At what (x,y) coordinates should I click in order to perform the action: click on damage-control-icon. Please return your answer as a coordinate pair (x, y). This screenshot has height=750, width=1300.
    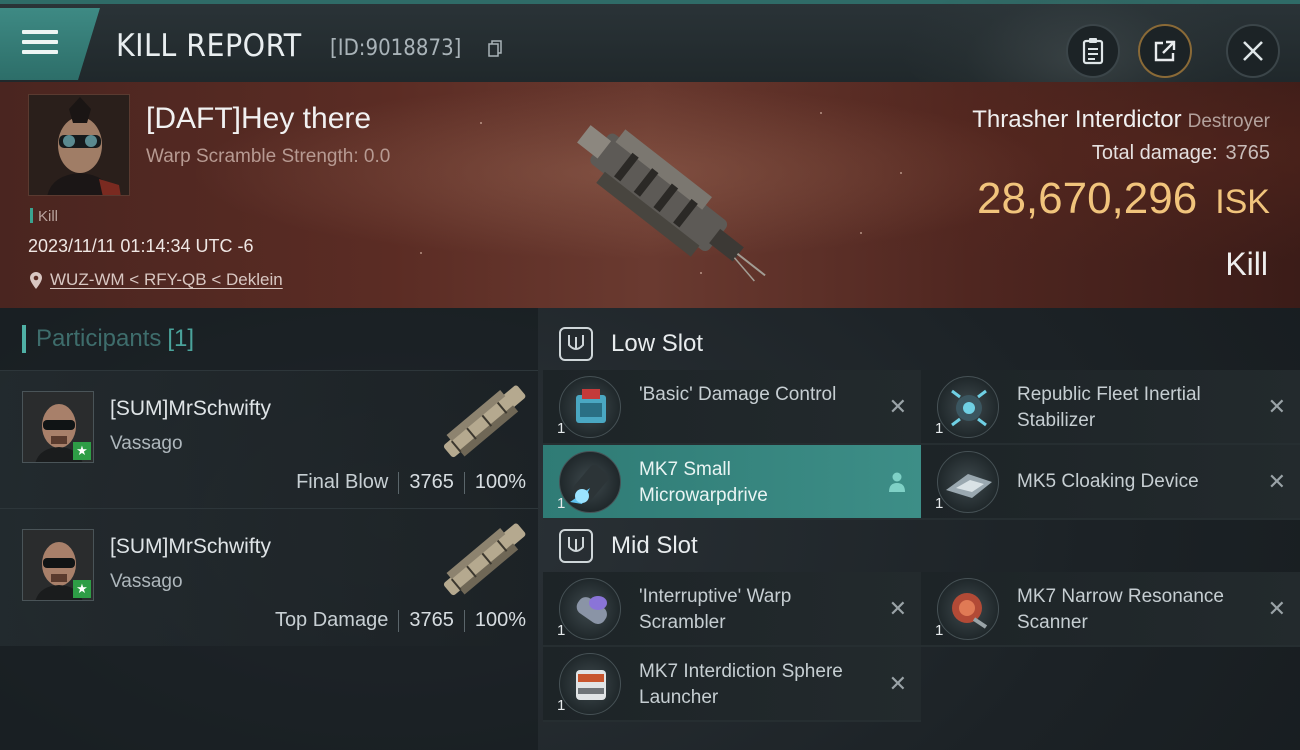
    Looking at the image, I should click on (590, 407).